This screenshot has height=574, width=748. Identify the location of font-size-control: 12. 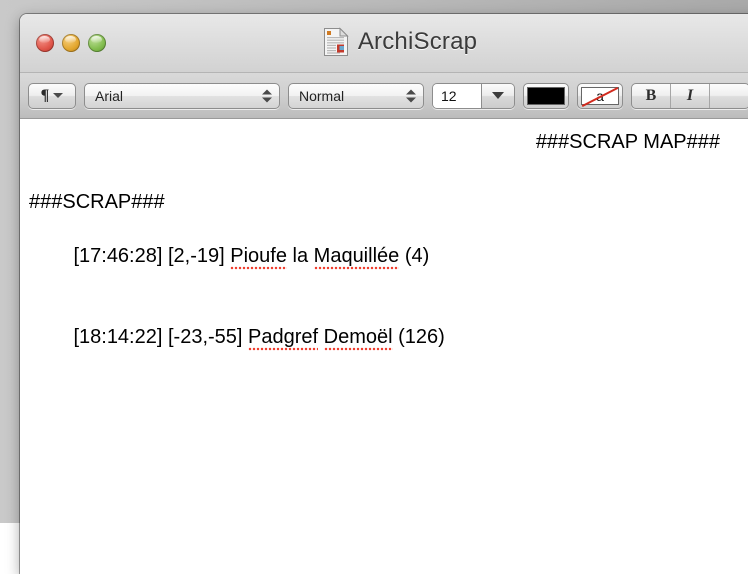
(473, 95).